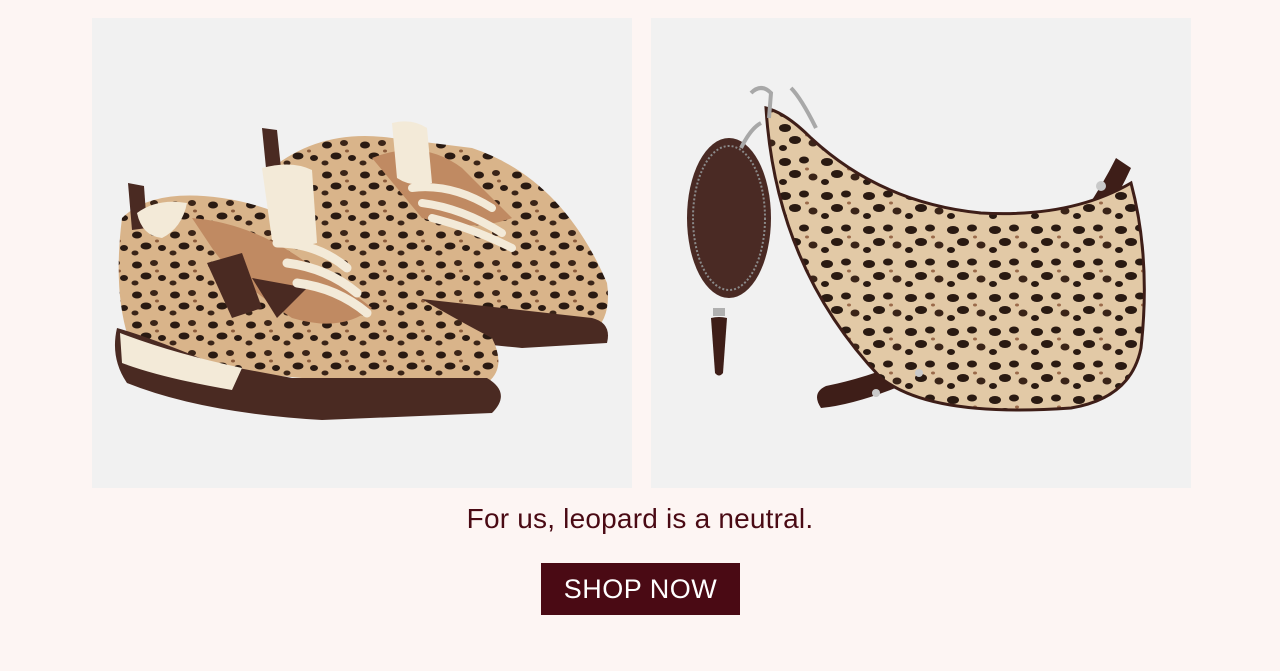 The width and height of the screenshot is (1280, 671). I want to click on tagline: For us, leopard is a neutral., so click(640, 518).